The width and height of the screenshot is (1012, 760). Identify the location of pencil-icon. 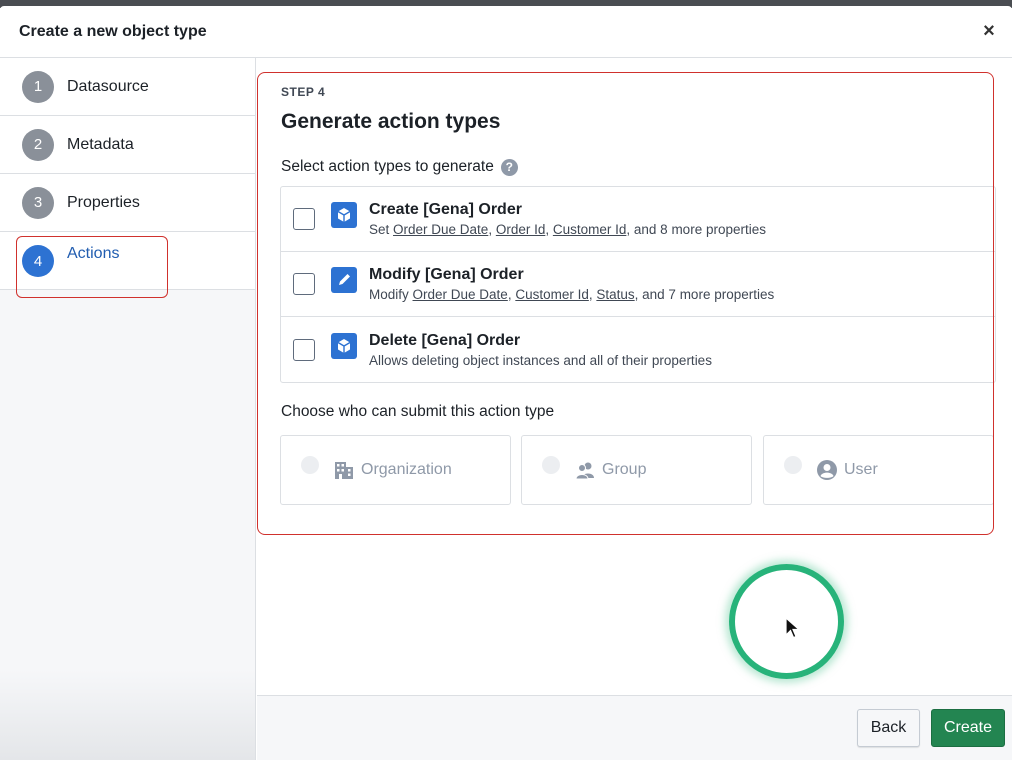
(344, 280).